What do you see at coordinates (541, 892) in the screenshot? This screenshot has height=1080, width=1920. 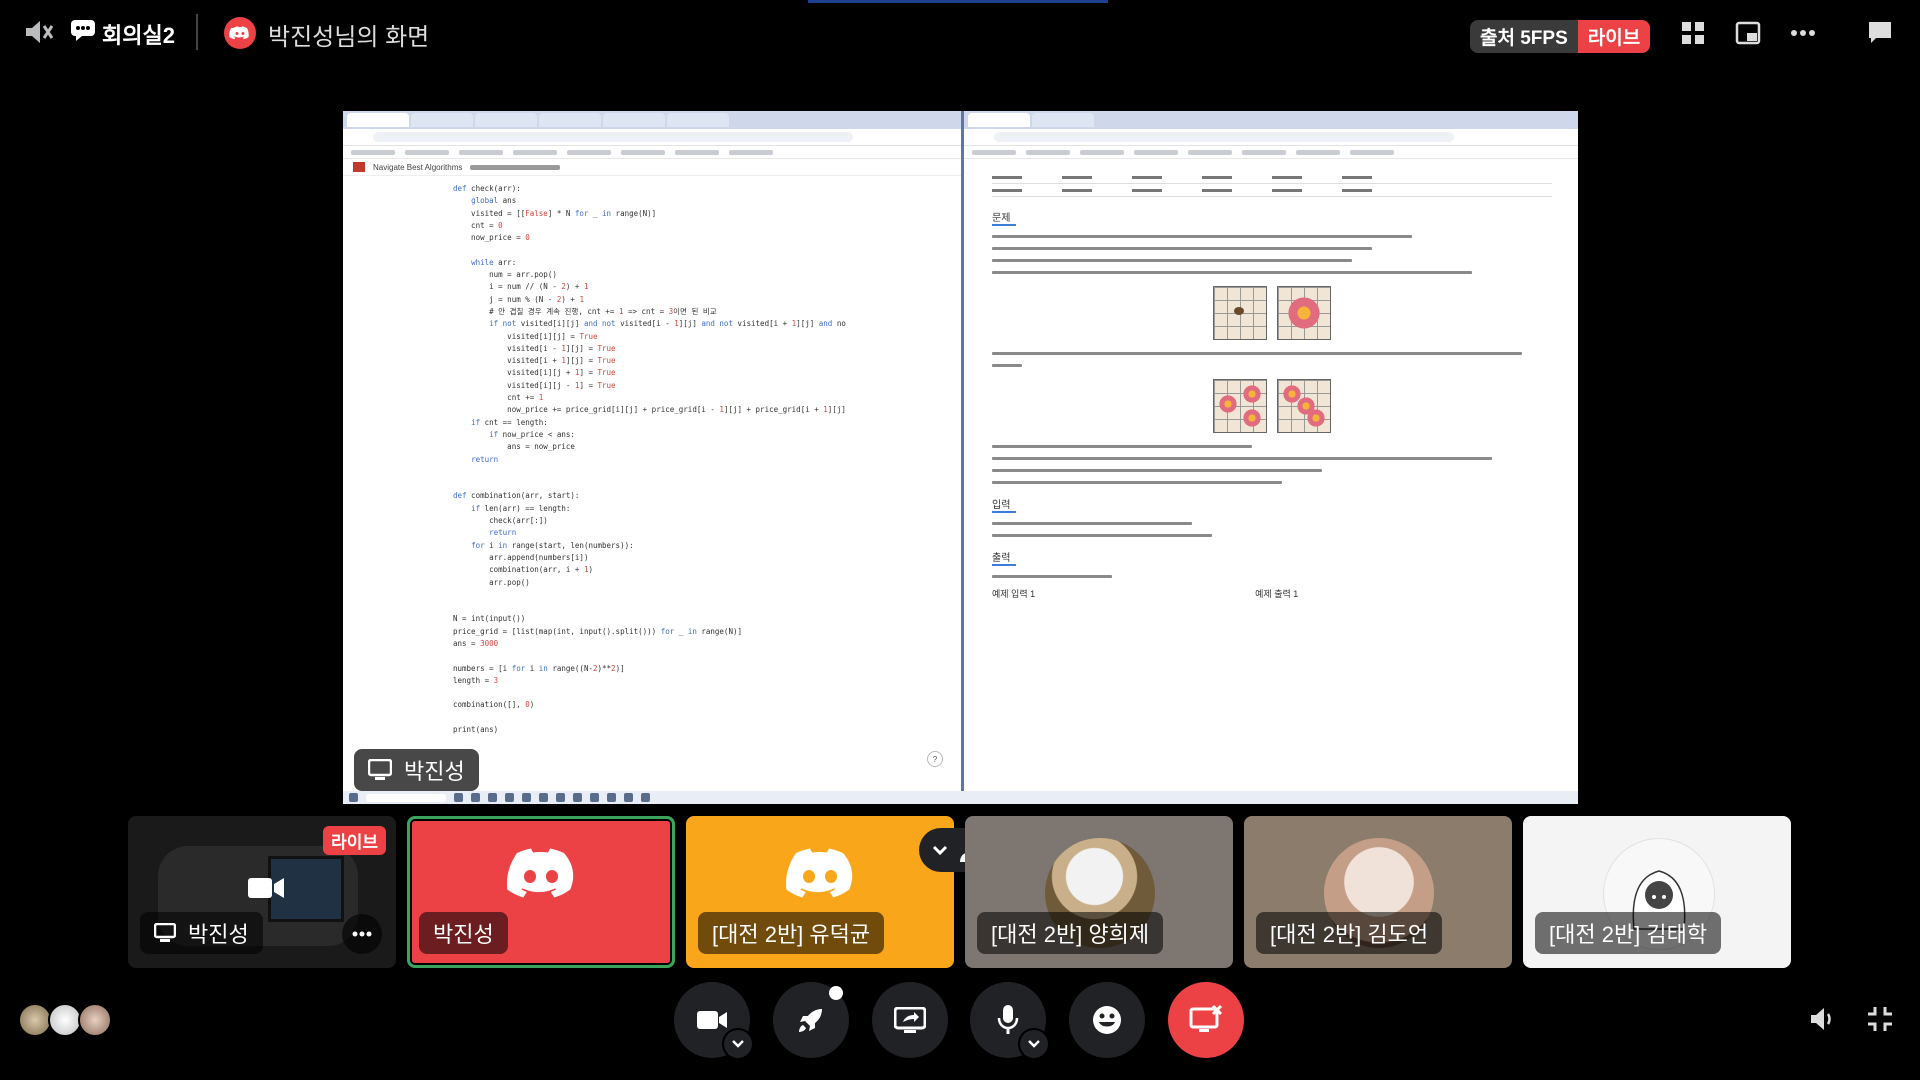 I see `participant-tile-speaking: 박진성` at bounding box center [541, 892].